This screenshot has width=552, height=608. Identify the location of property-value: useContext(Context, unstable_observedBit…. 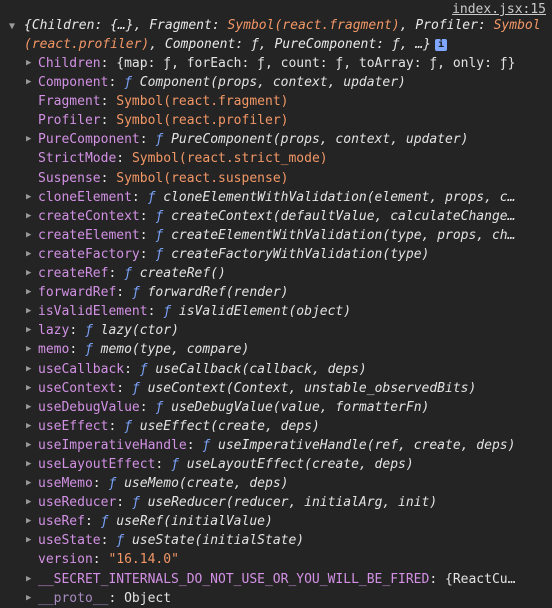
(312, 388).